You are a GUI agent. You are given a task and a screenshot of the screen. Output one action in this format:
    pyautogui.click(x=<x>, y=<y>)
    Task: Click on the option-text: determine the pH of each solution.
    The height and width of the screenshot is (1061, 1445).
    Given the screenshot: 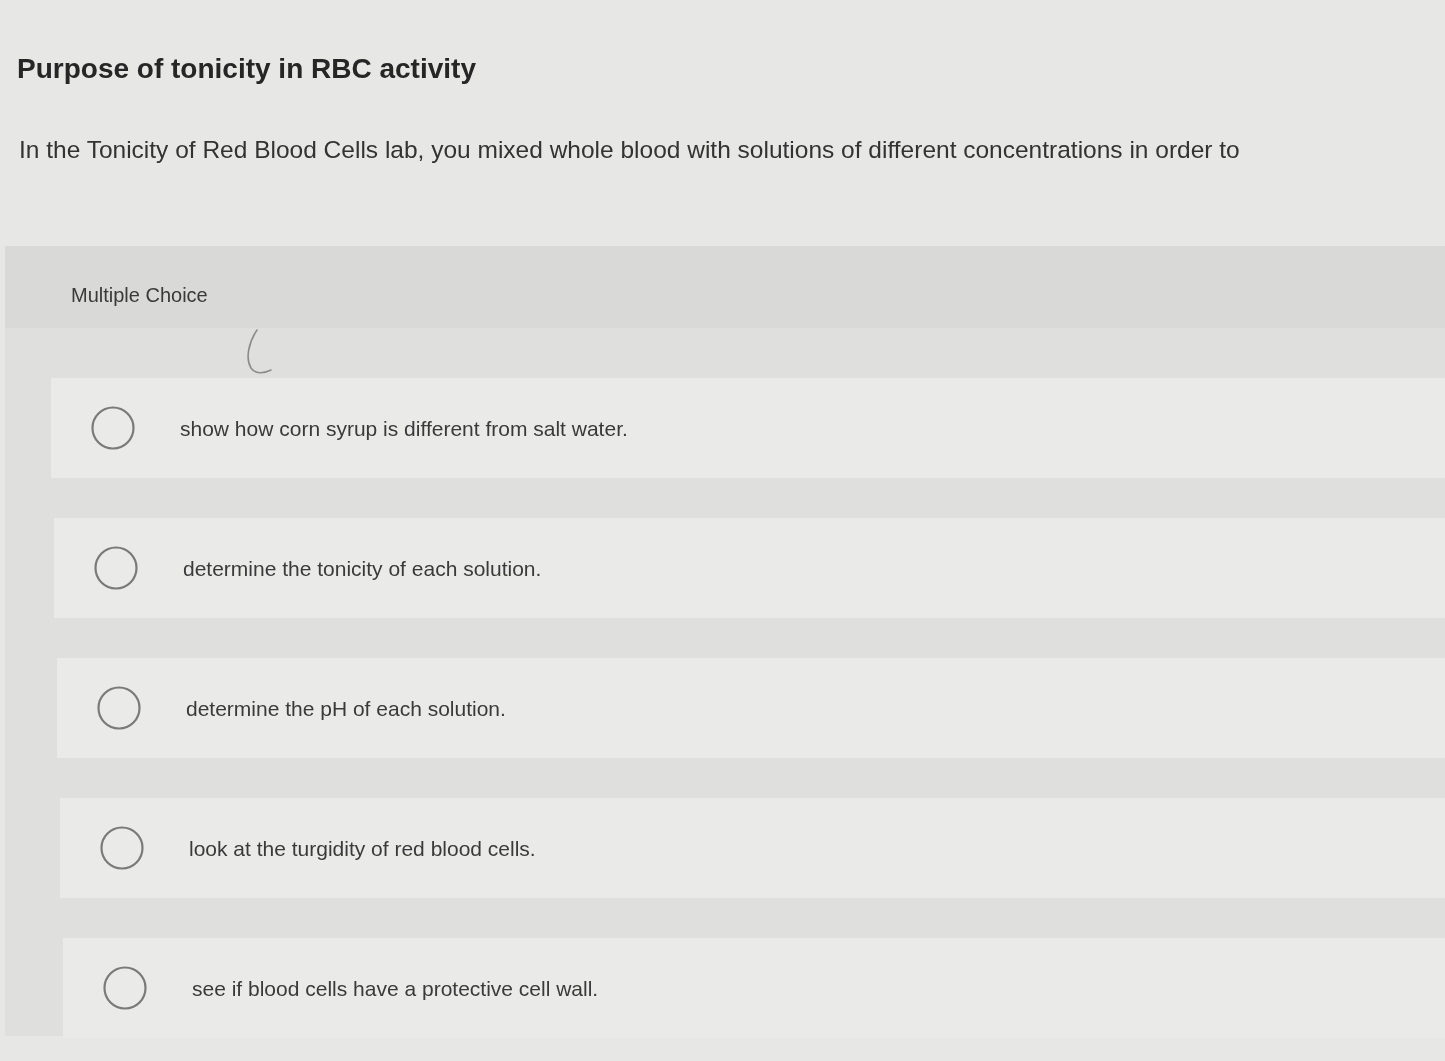 What is the action you would take?
    pyautogui.click(x=346, y=708)
    